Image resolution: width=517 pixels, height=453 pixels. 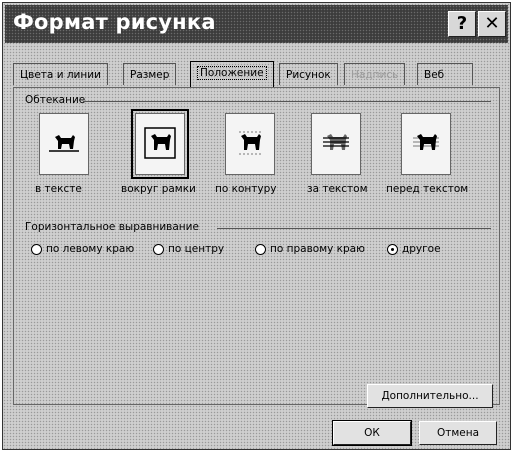 I want to click on wrap-inline-option, so click(x=64, y=144).